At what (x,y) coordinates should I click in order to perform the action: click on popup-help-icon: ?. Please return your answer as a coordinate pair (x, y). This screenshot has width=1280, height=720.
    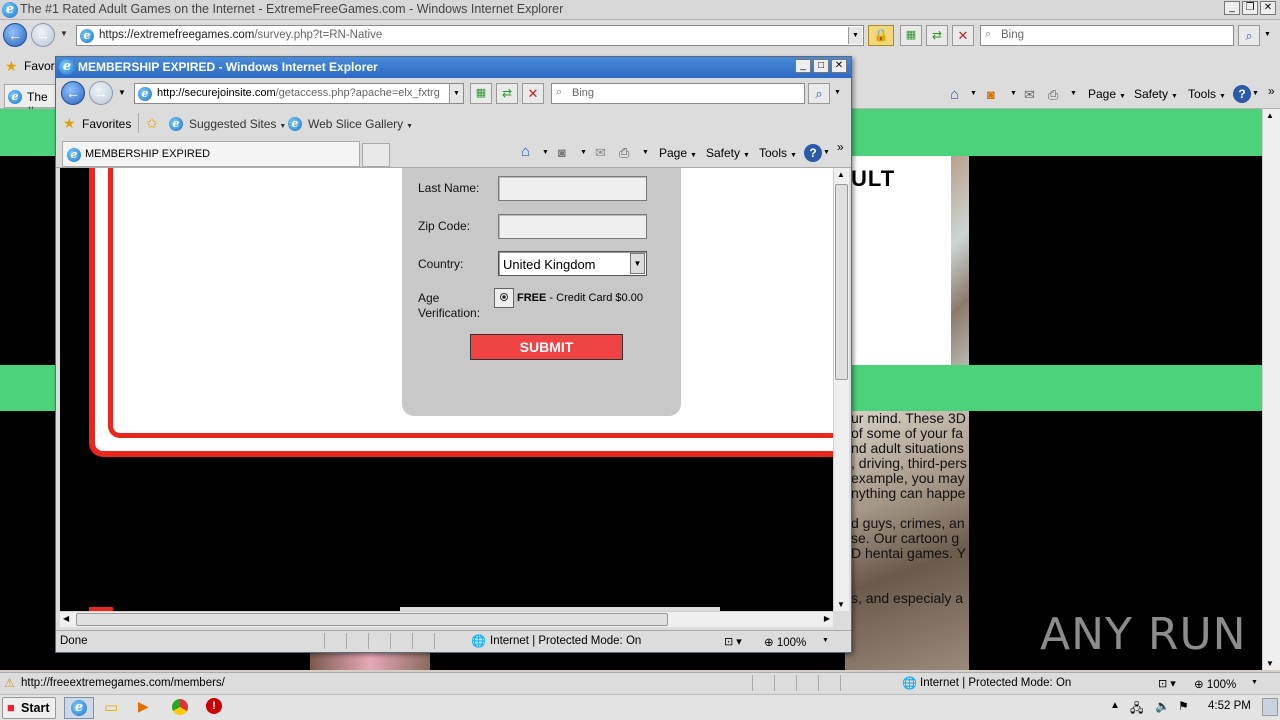
    Looking at the image, I should click on (813, 153).